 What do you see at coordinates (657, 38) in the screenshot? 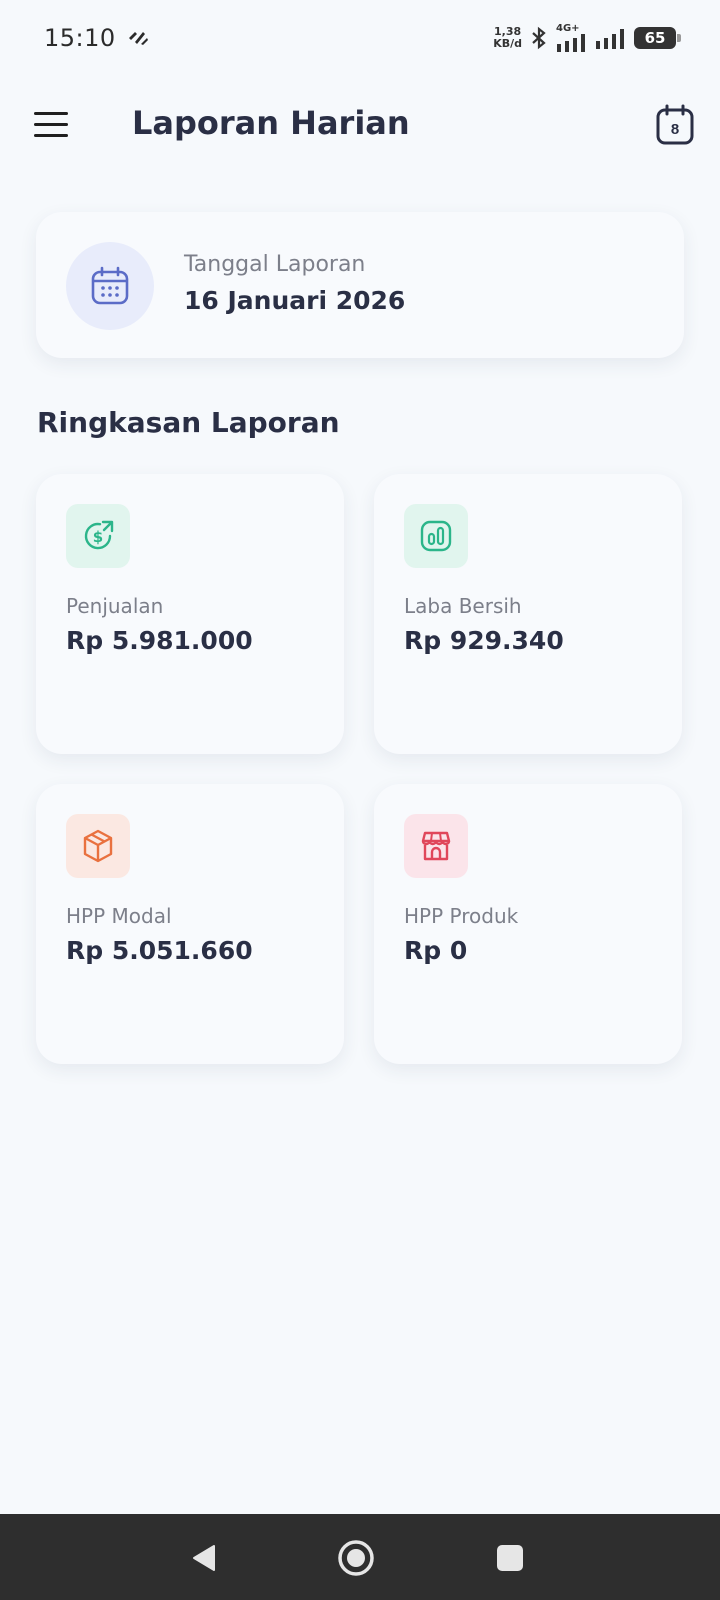
I see `battery-indicator: 65` at bounding box center [657, 38].